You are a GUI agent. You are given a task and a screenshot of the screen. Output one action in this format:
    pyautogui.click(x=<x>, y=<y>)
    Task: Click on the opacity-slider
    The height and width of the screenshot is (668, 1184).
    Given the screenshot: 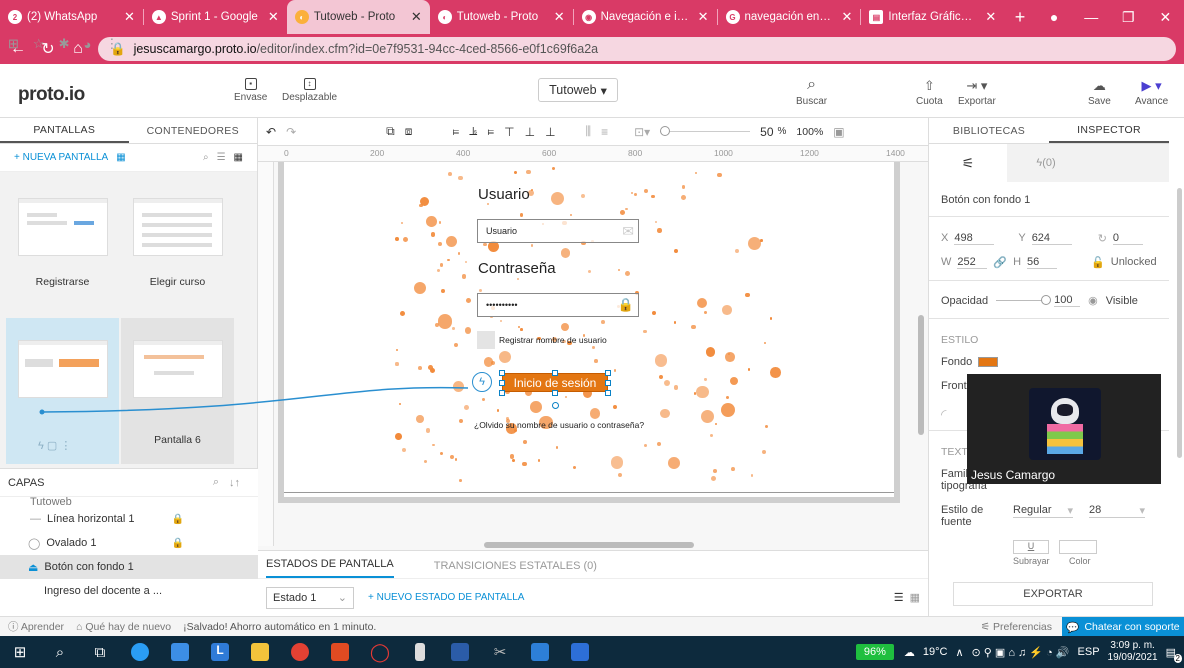 What is the action you would take?
    pyautogui.click(x=1024, y=300)
    